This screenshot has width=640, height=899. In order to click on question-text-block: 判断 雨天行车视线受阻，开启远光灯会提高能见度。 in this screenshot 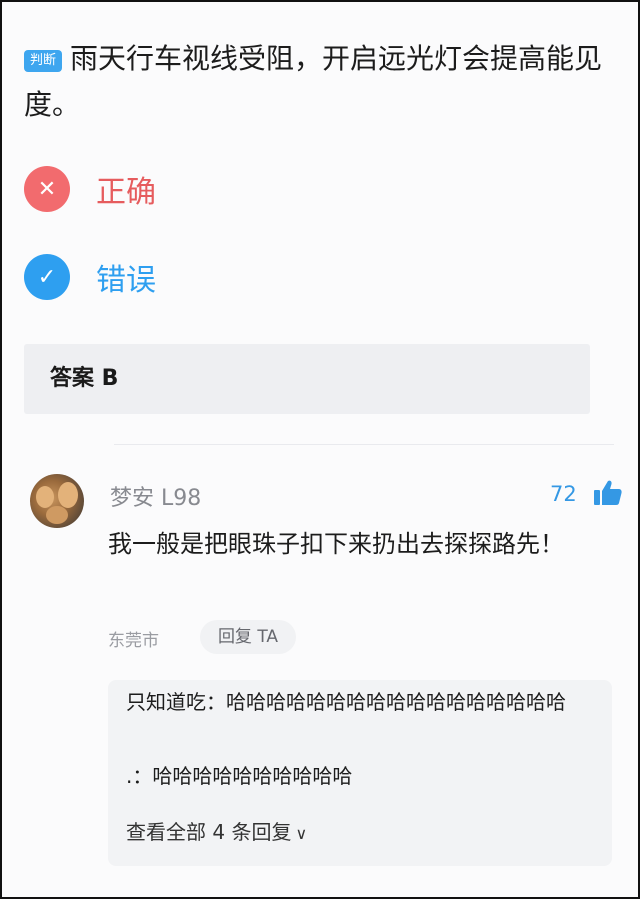, I will do `click(314, 82)`.